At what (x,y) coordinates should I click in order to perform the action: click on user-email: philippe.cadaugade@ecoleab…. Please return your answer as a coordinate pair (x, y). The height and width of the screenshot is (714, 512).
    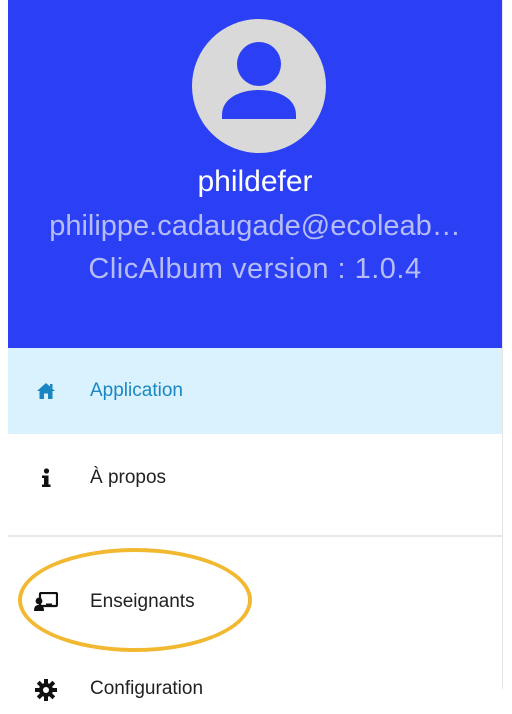
    Looking at the image, I should click on (255, 226).